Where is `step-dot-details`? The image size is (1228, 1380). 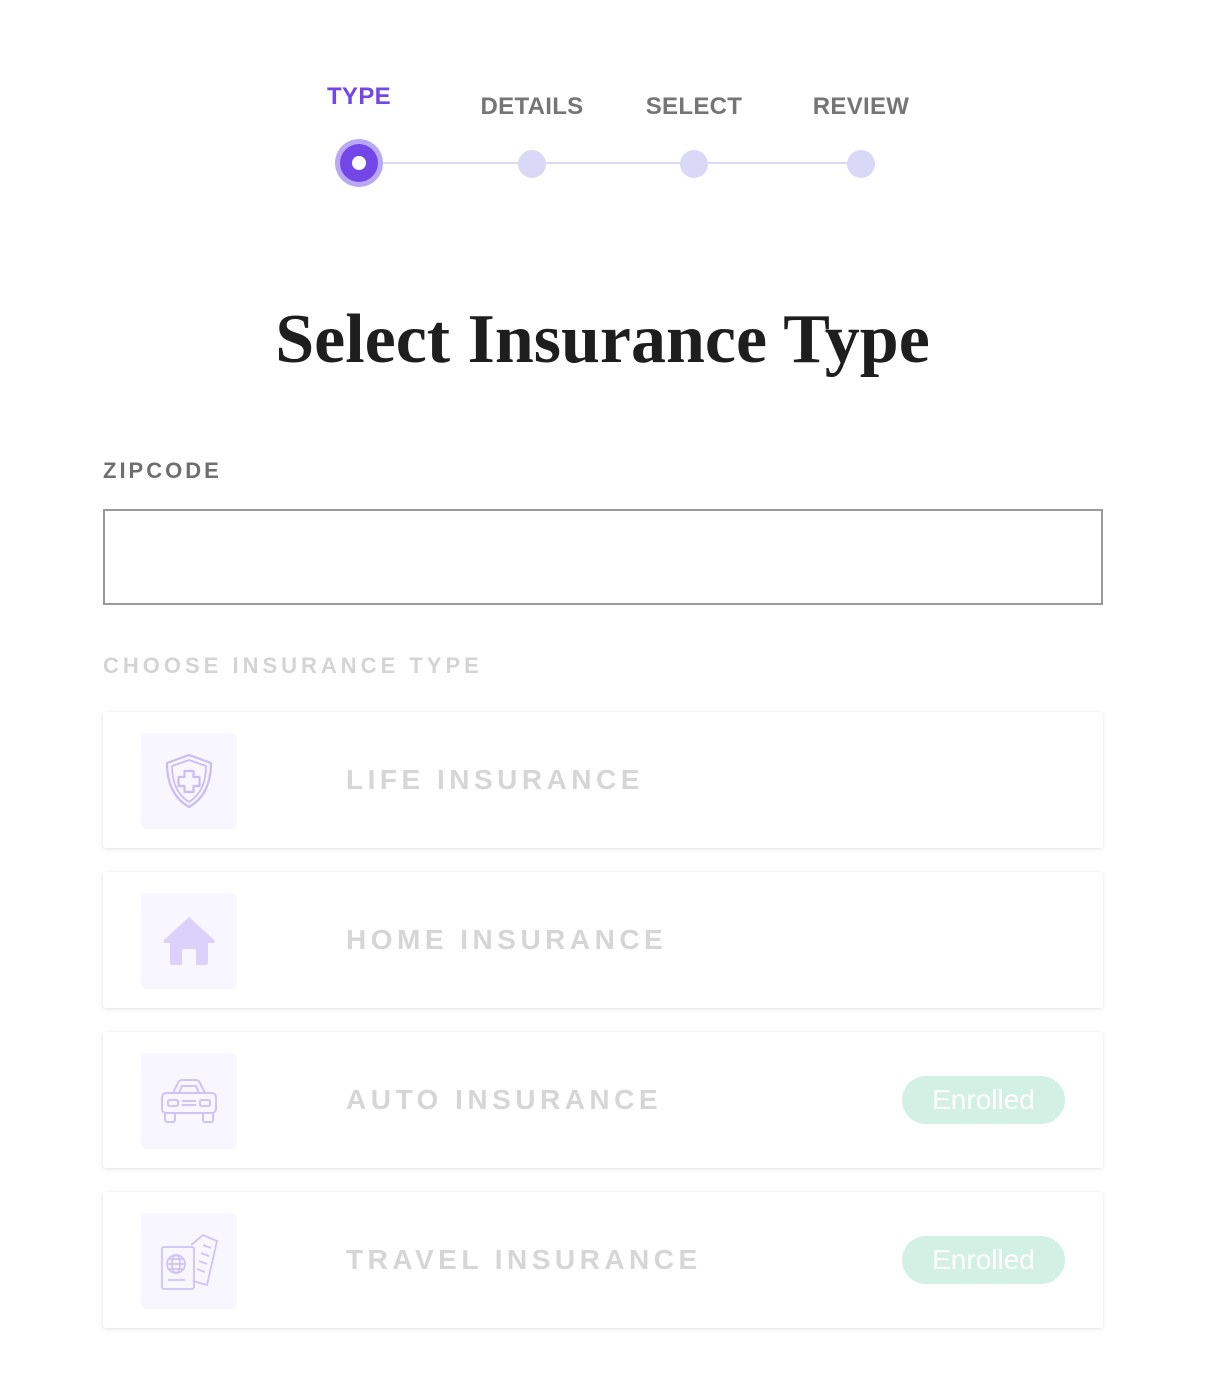
step-dot-details is located at coordinates (532, 164).